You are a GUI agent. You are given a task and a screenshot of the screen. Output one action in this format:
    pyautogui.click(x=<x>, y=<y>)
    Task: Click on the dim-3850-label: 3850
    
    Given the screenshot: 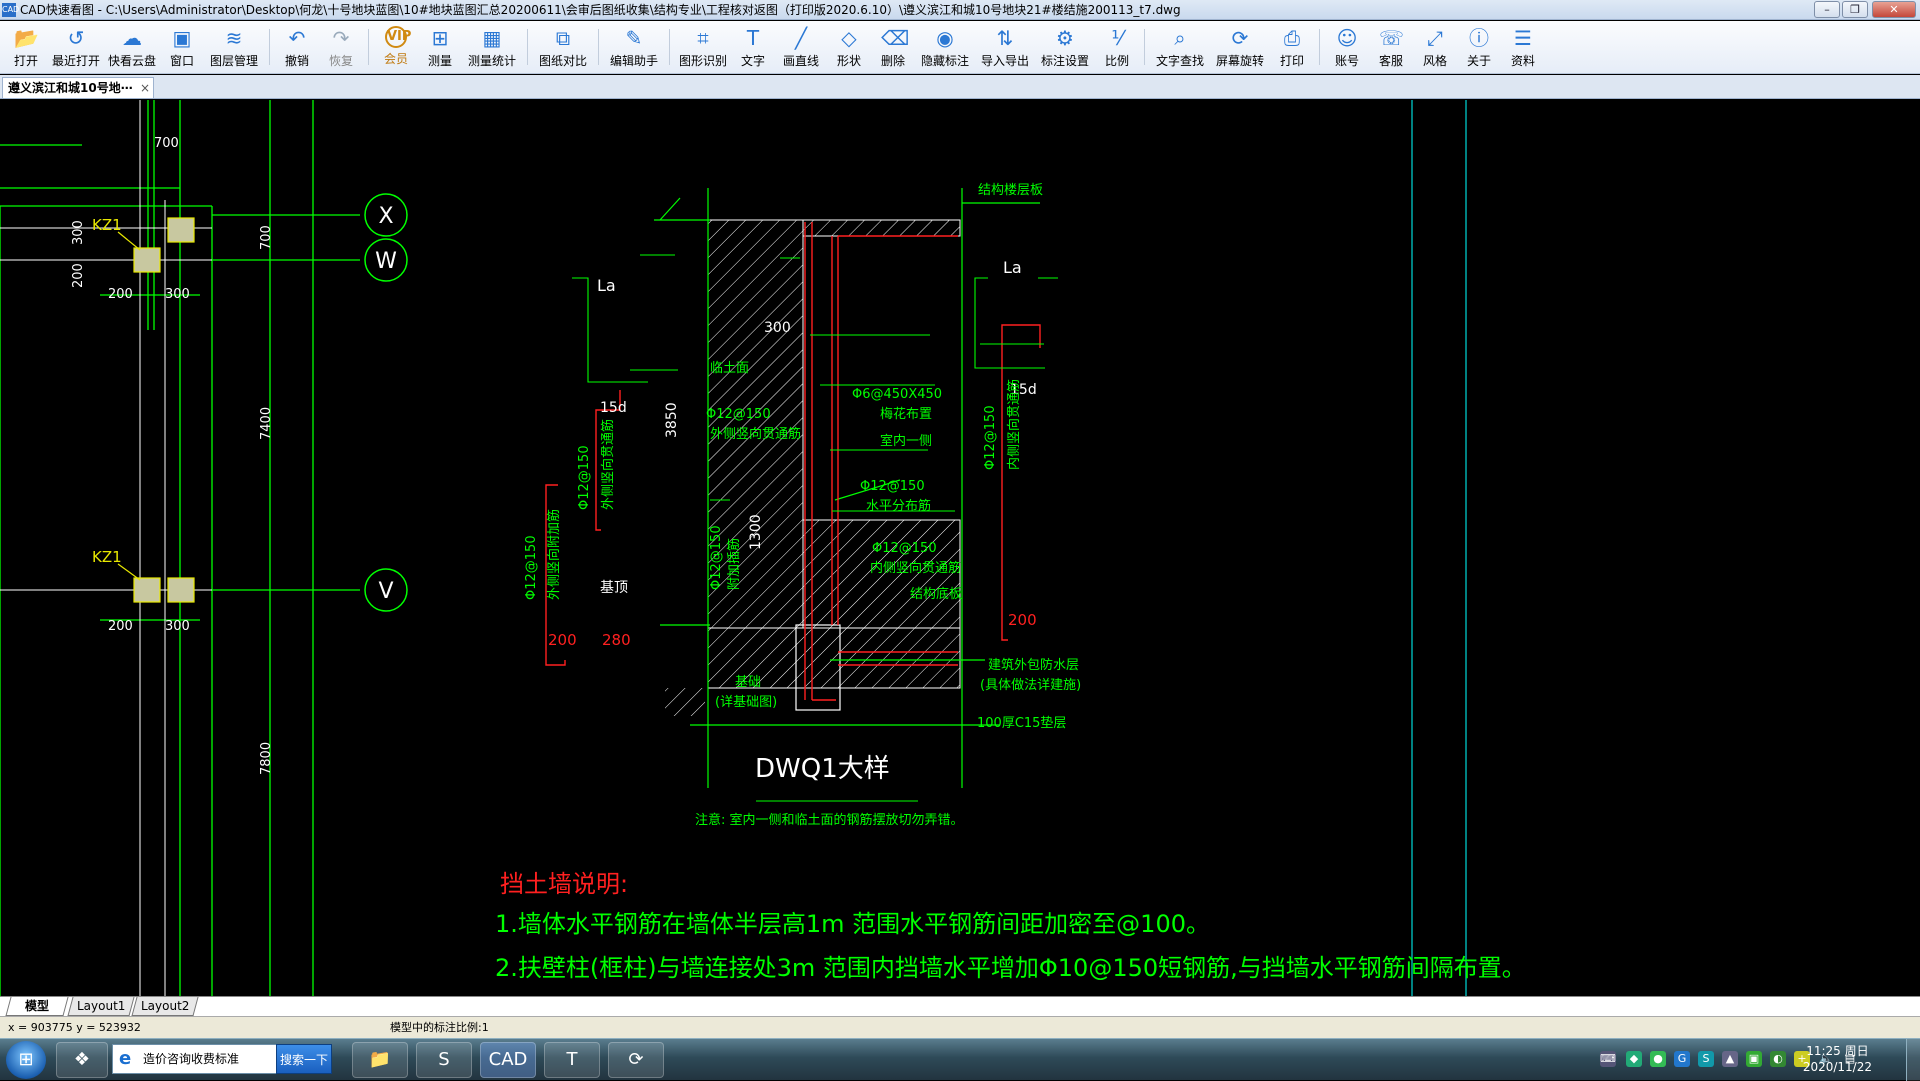 What is the action you would take?
    pyautogui.click(x=672, y=420)
    